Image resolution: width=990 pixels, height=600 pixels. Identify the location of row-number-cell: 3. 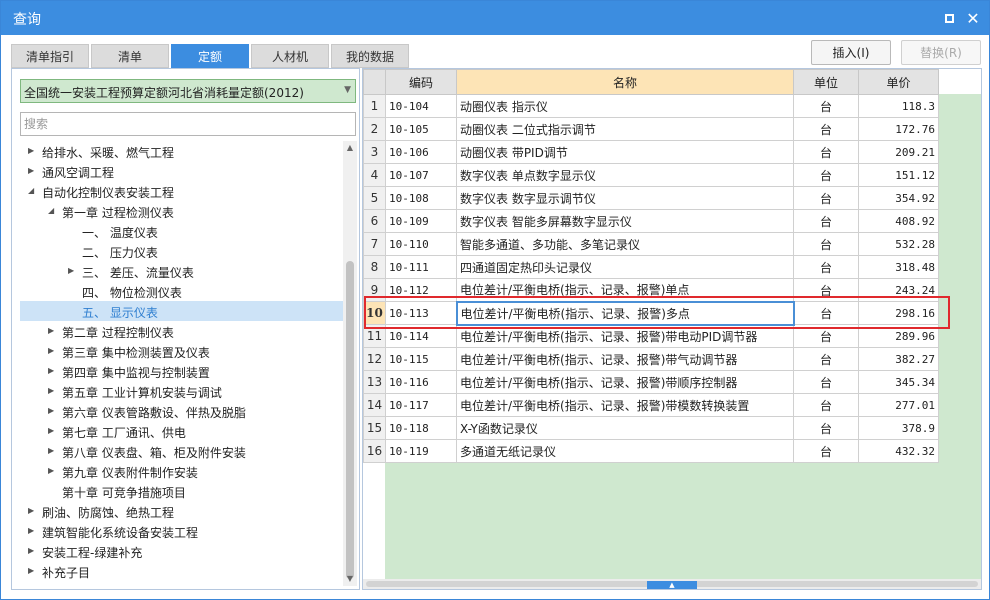
(374, 152).